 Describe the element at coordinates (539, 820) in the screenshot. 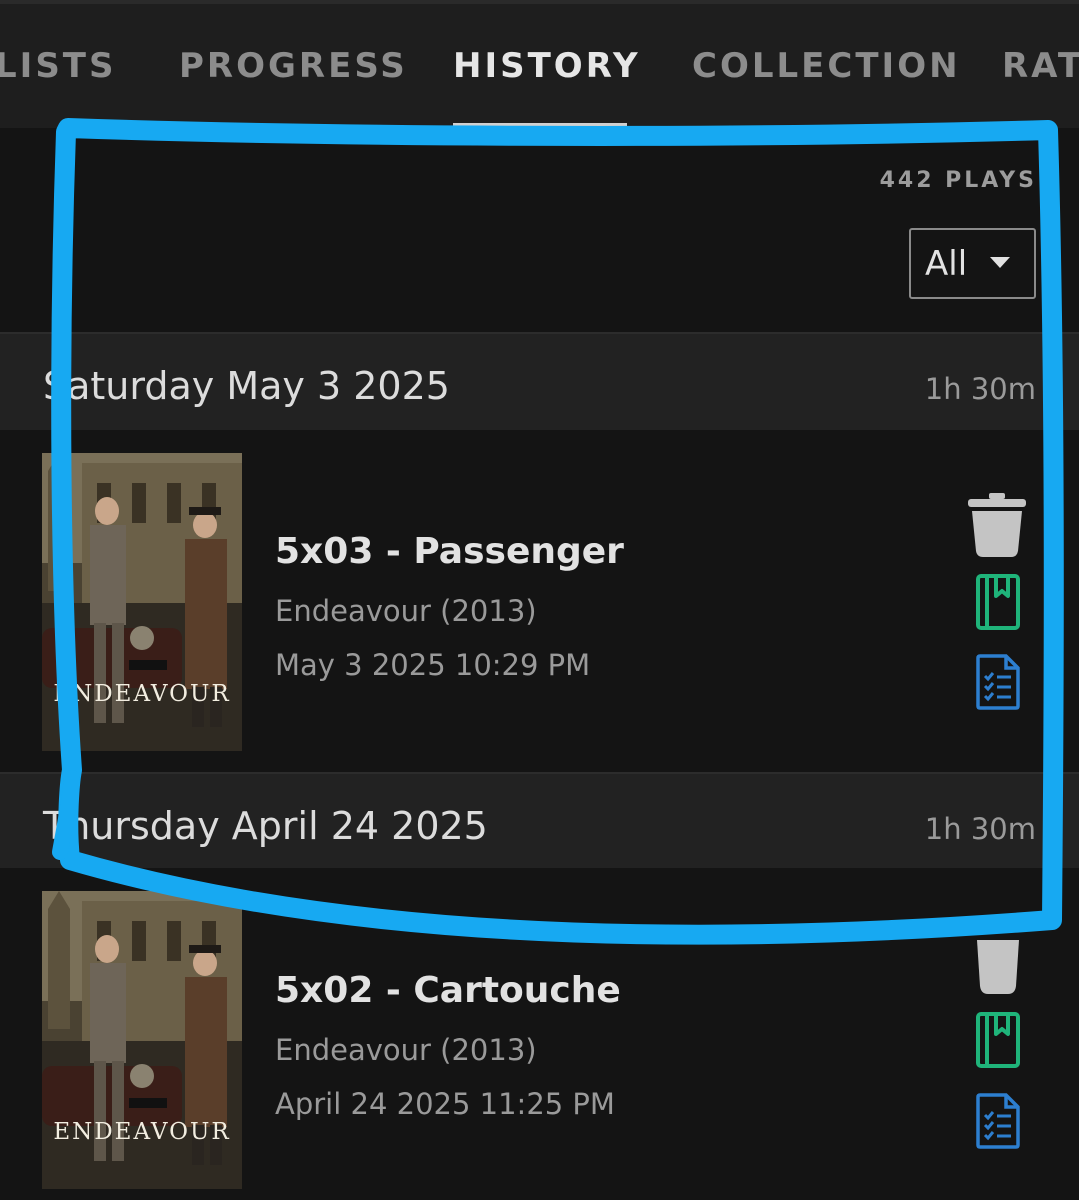

I see `date-group-header: Thursday April 24 2025 1h 30m` at that location.